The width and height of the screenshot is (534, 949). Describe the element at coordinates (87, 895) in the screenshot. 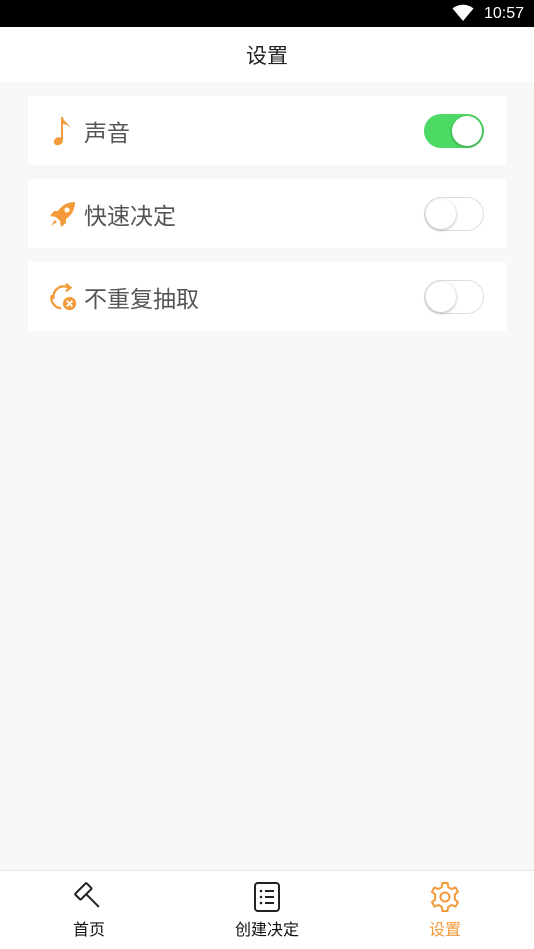

I see `gavel-icon` at that location.